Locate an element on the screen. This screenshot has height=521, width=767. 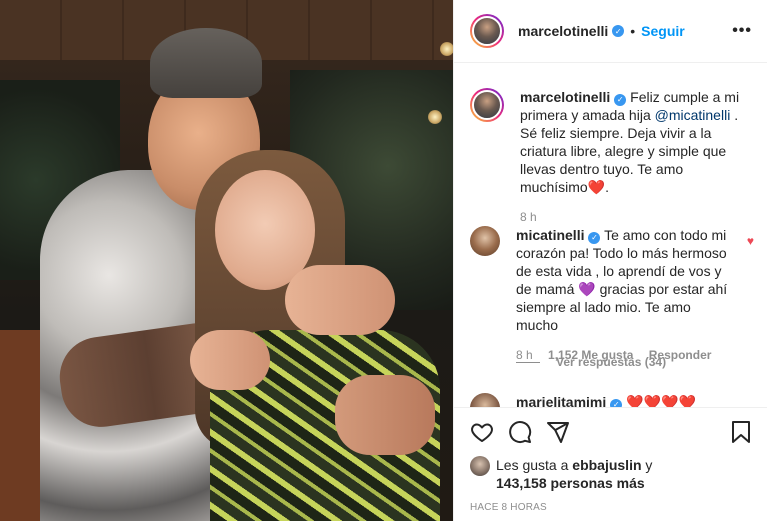
comment-item: marielitamimi ✓ ❤️❤️❤️❤️ is located at coordinates (615, 400).